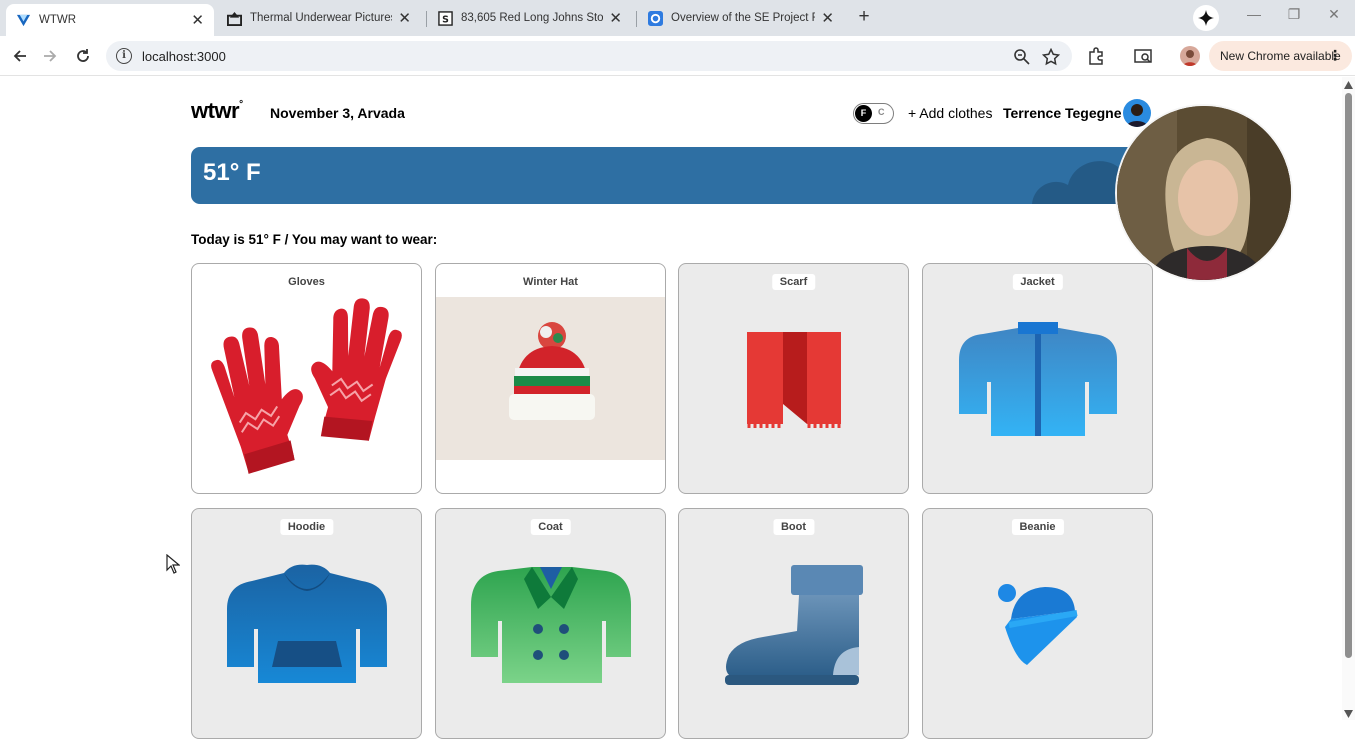  What do you see at coordinates (1294, 14) in the screenshot?
I see `restore-button: ❐` at bounding box center [1294, 14].